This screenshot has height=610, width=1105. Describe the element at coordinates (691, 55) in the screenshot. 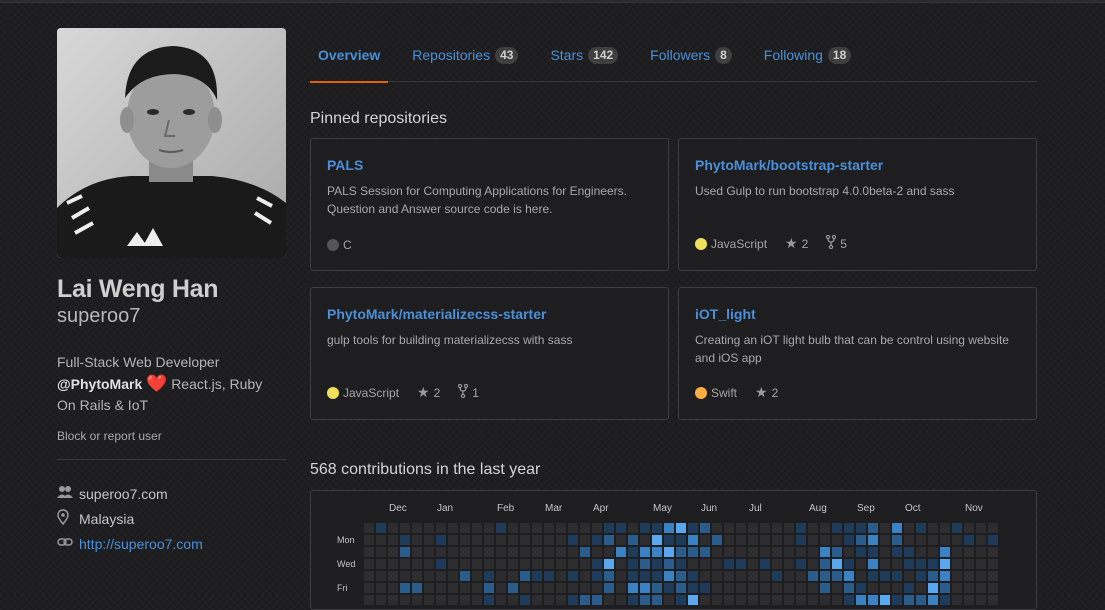

I see `tab-followers: Followers 8` at that location.